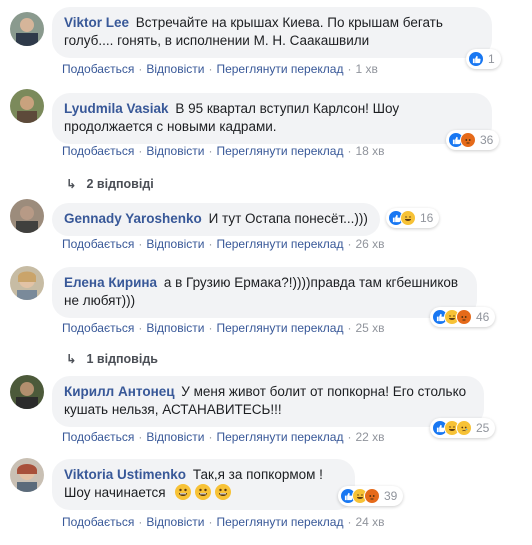 This screenshot has height=545, width=532. I want to click on reaction-summary: 39, so click(371, 496).